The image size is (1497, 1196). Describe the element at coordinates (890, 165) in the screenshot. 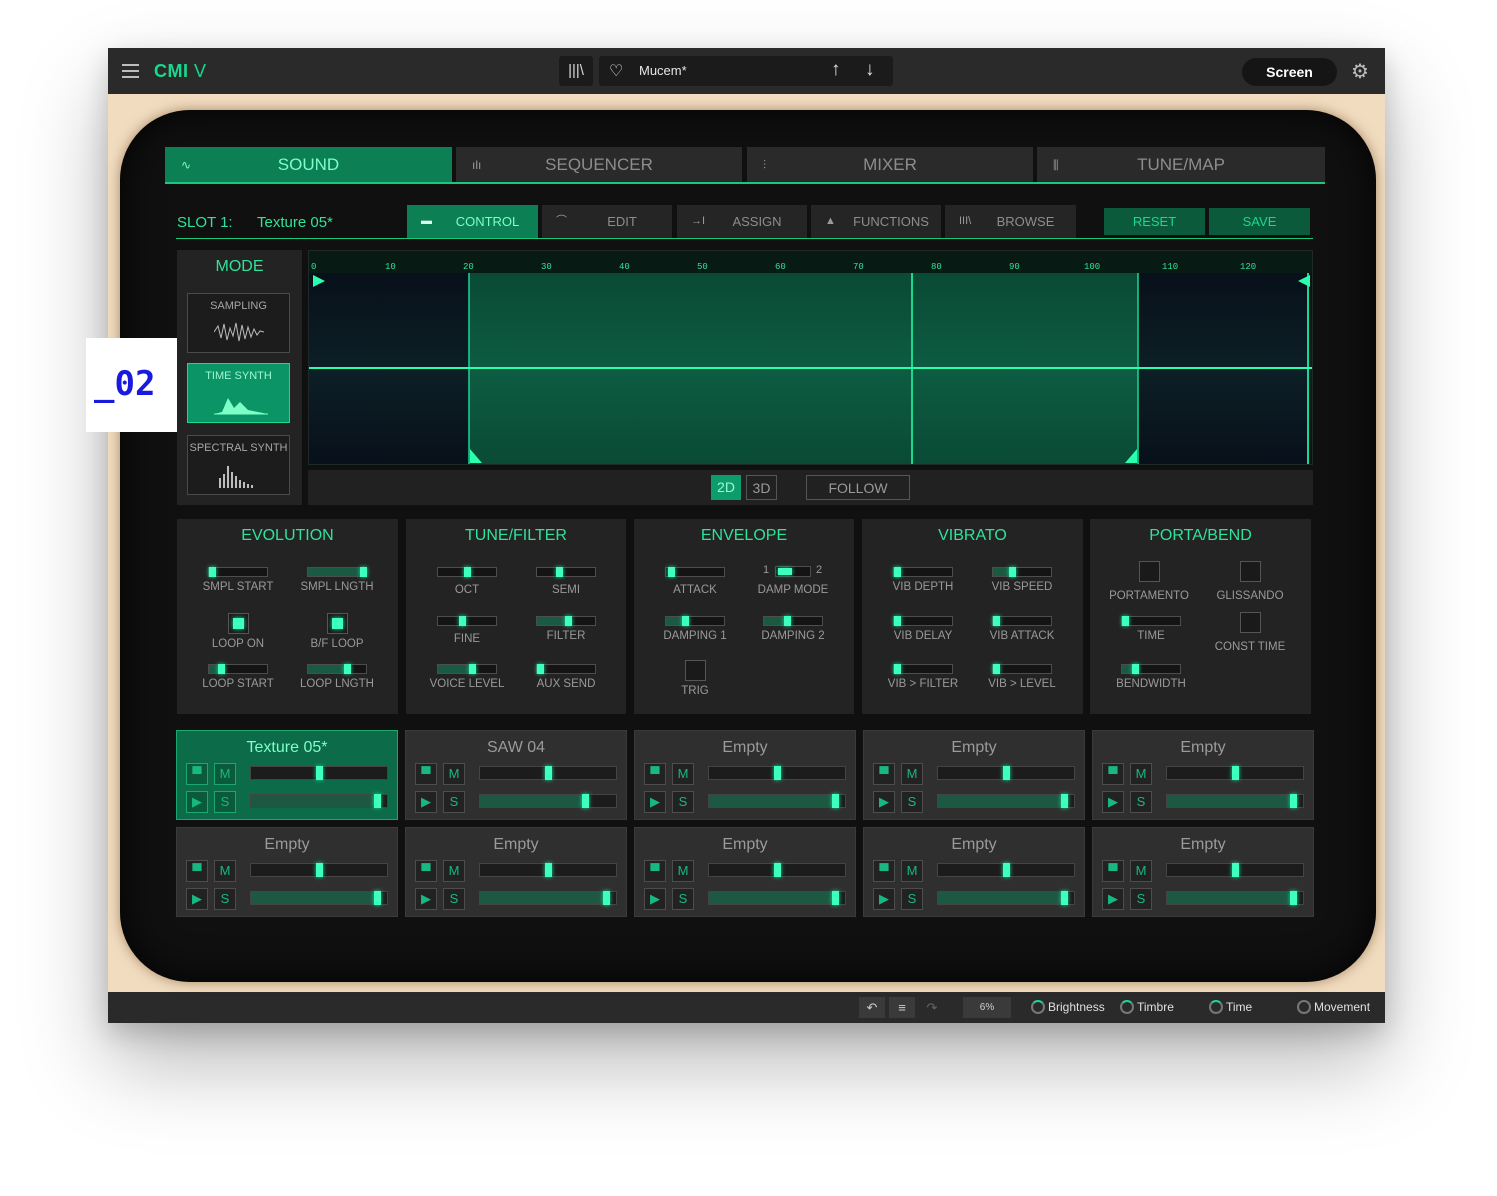

I see `tab-mixer: ⫶ MIXER` at that location.